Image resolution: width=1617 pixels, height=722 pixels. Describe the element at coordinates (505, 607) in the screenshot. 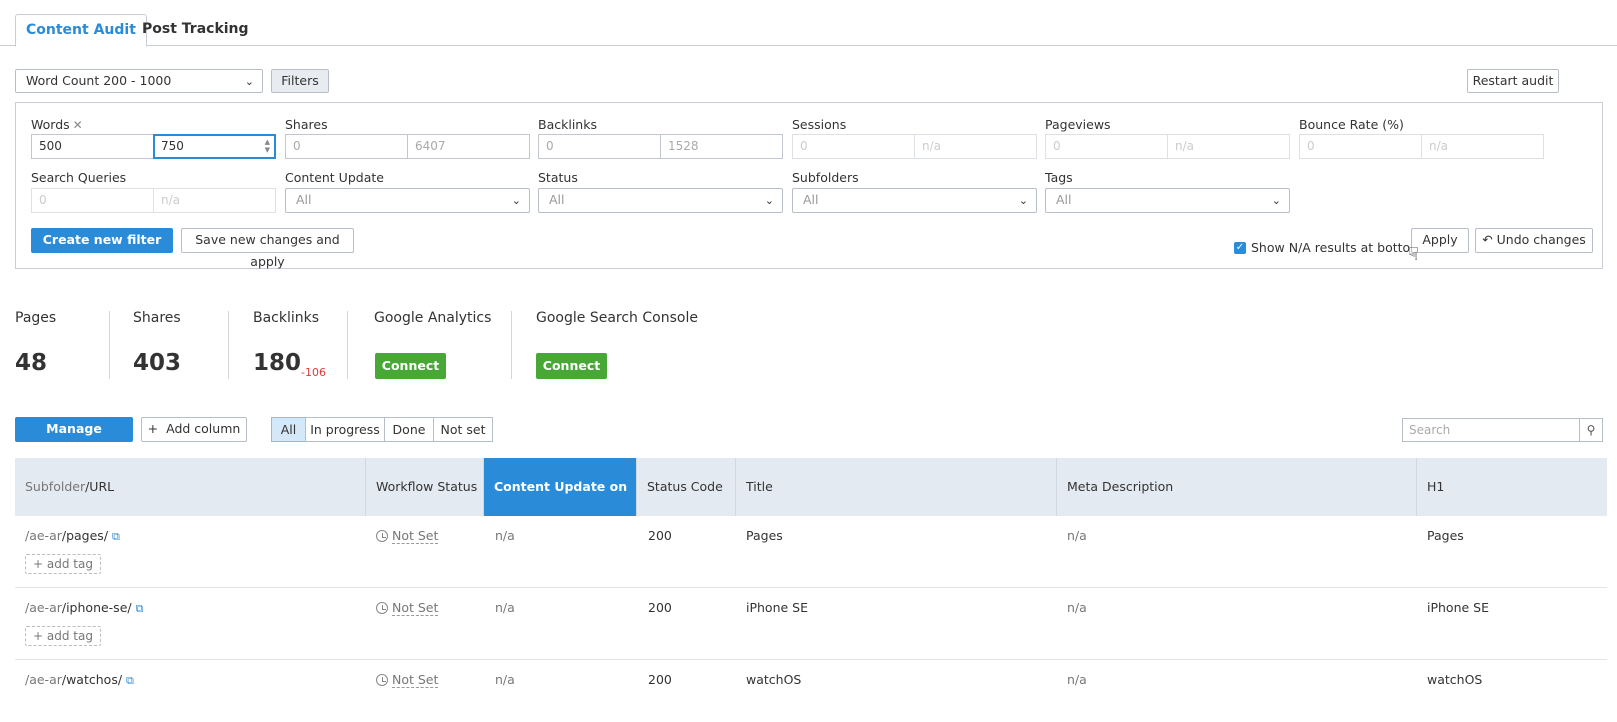

I see `content-update-cell: n/a` at that location.